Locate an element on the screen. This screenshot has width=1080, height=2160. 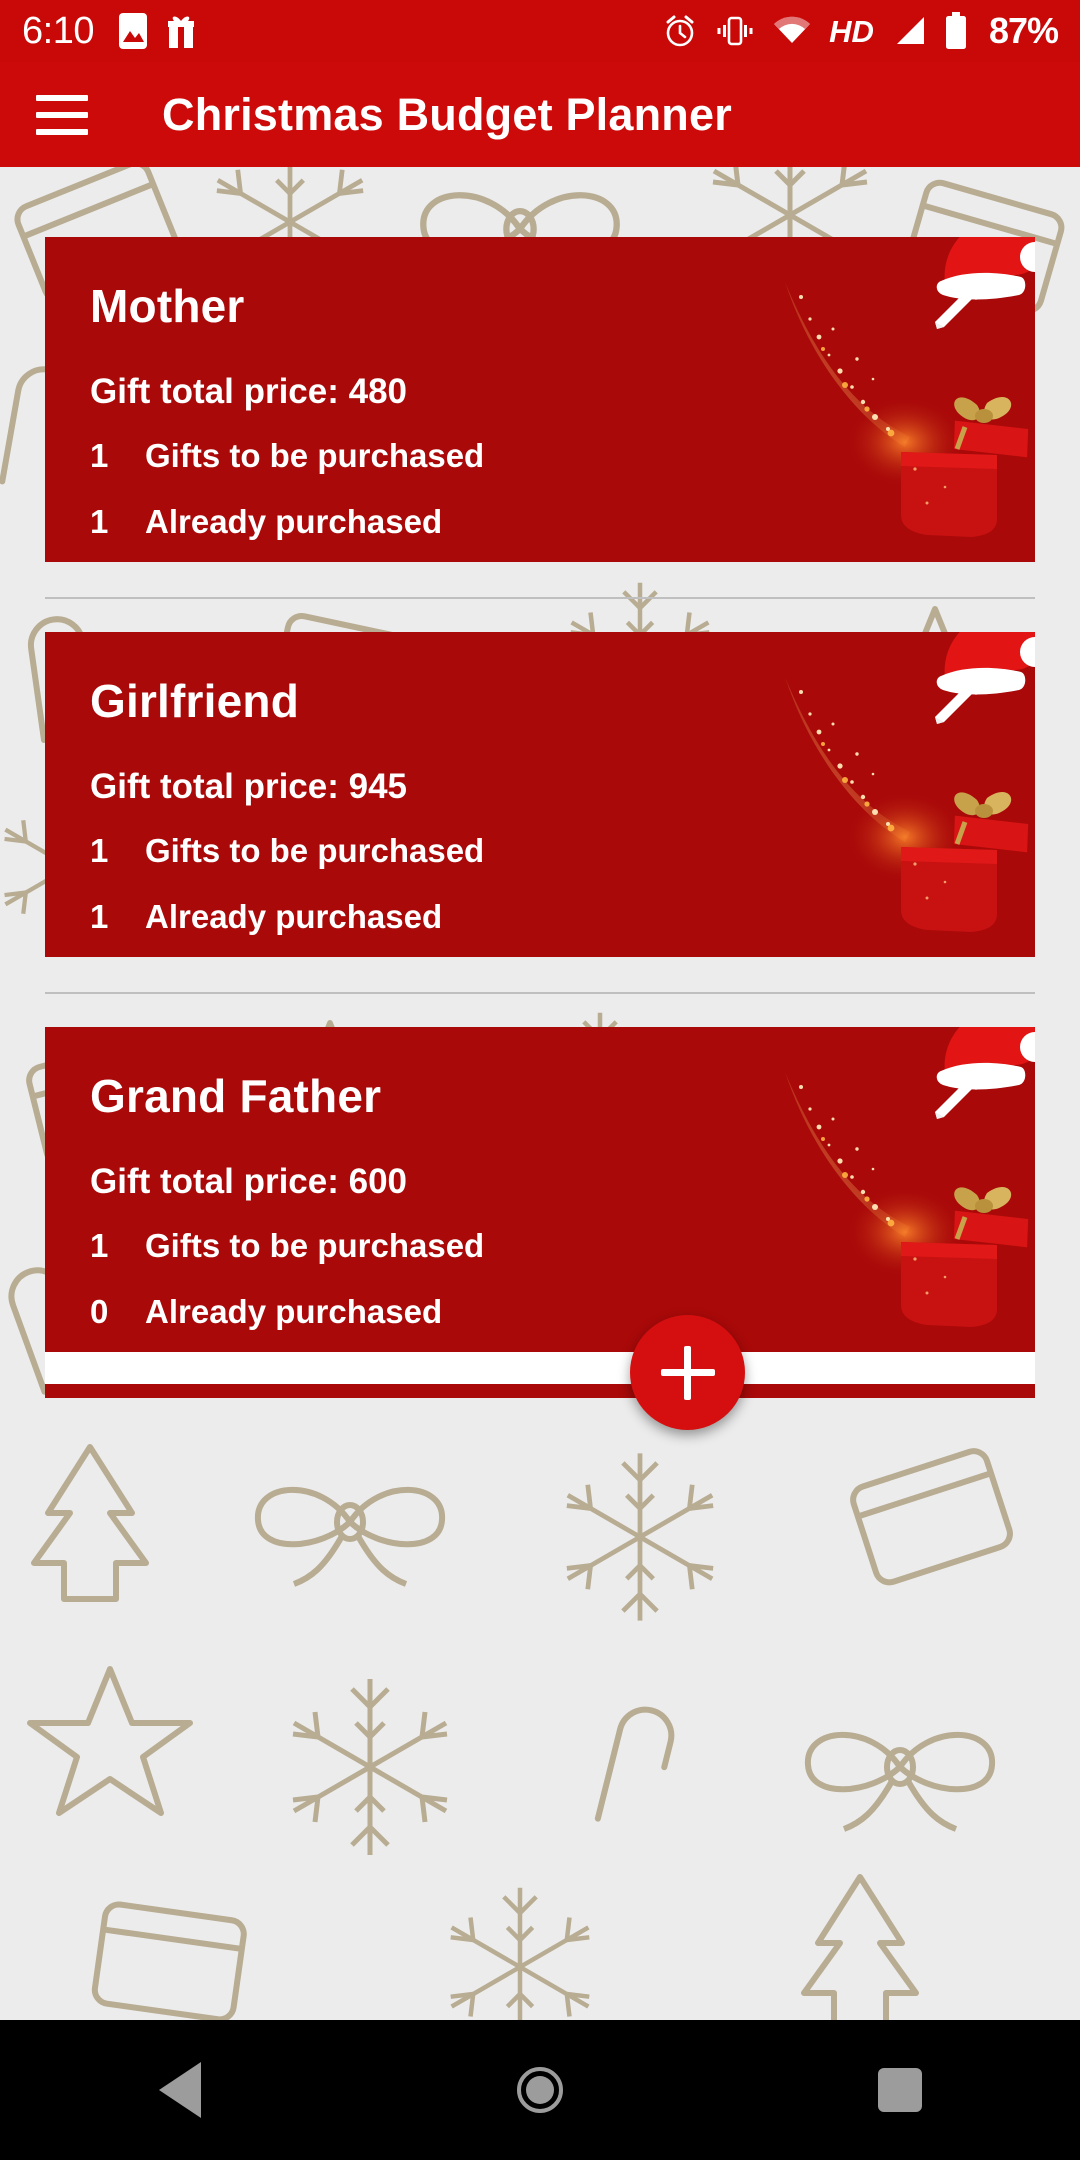
purchased-count: 0 is located at coordinates (99, 1311).